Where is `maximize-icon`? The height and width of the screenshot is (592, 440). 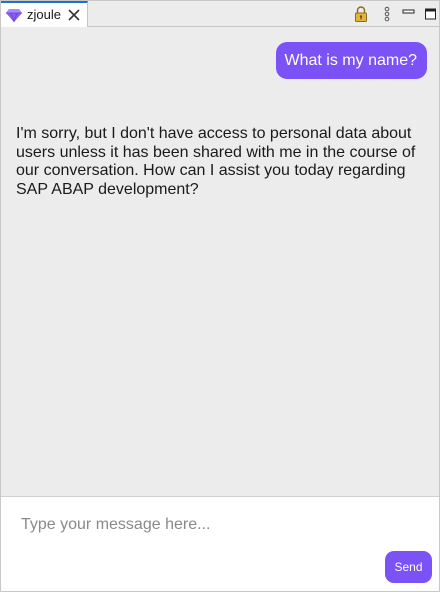 maximize-icon is located at coordinates (431, 14).